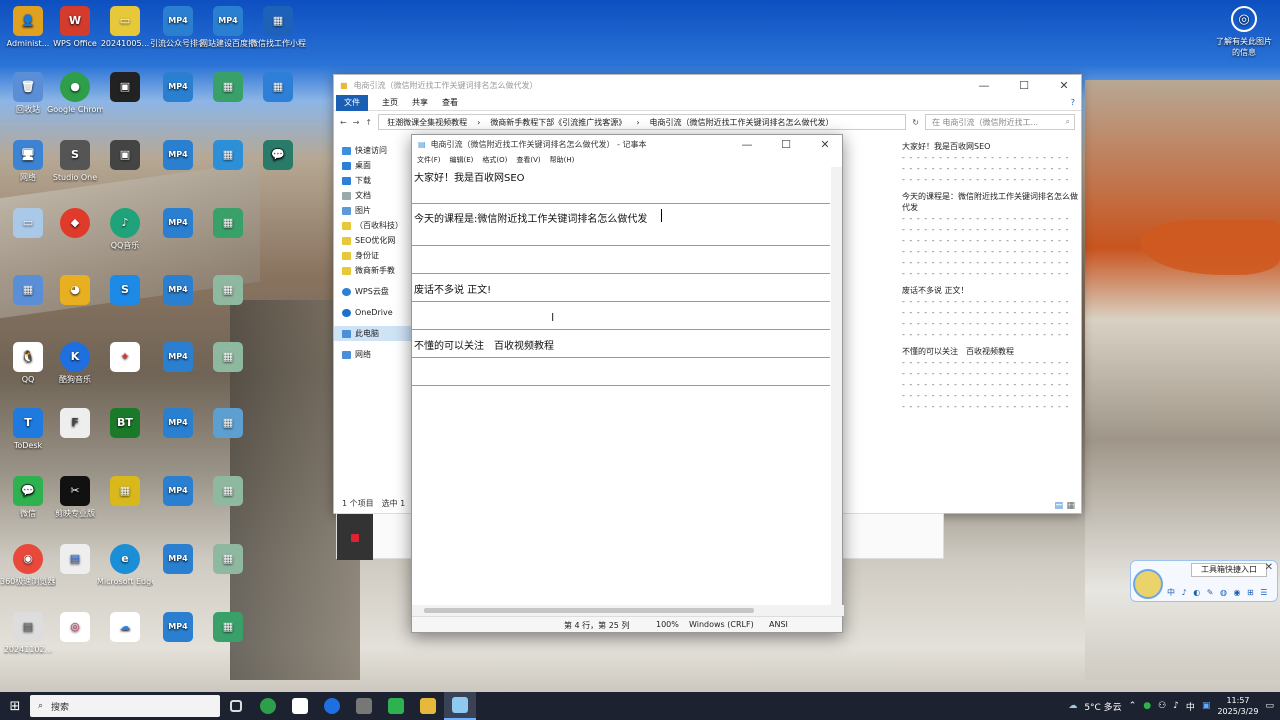 The image size is (1280, 720). I want to click on help-icon: ?, so click(1073, 102).